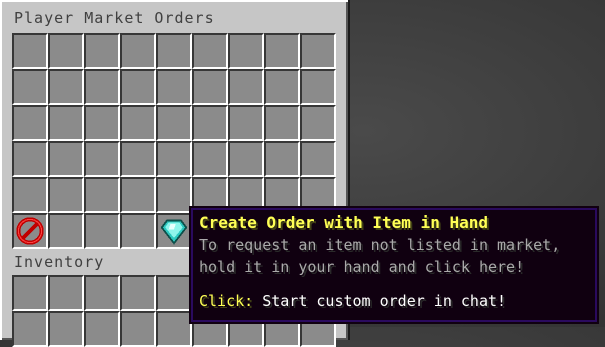  I want to click on diamond-icon, so click(174, 232).